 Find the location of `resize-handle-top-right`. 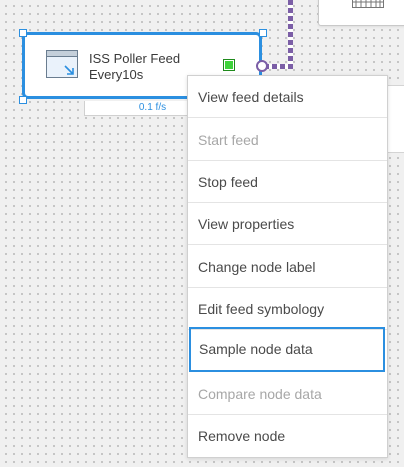

resize-handle-top-right is located at coordinates (263, 33).